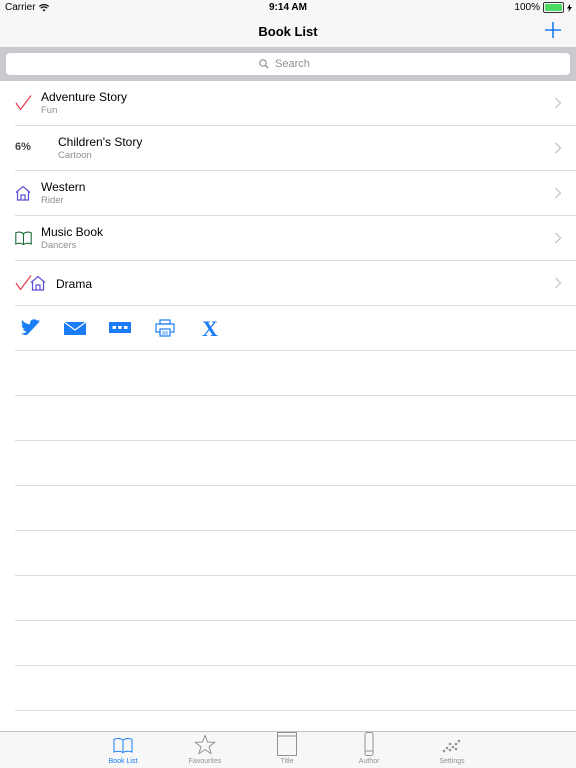  What do you see at coordinates (553, 30) in the screenshot?
I see `add-book-button` at bounding box center [553, 30].